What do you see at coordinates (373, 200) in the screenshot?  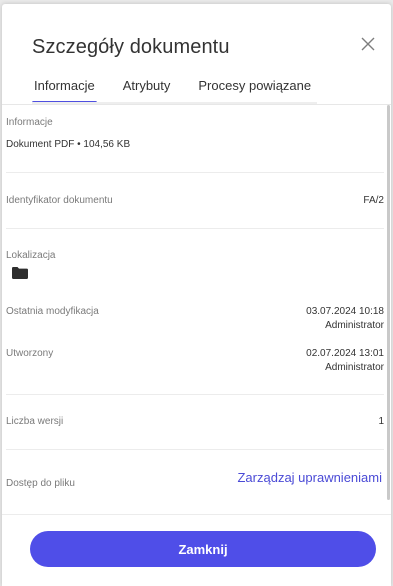 I see `document-id-value: FA/2` at bounding box center [373, 200].